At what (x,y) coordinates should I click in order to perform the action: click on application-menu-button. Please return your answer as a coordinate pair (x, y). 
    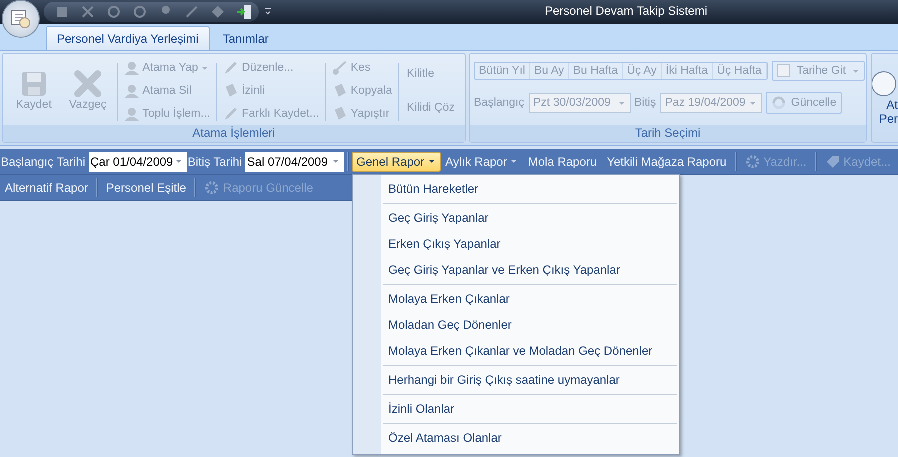
    Looking at the image, I should click on (21, 19).